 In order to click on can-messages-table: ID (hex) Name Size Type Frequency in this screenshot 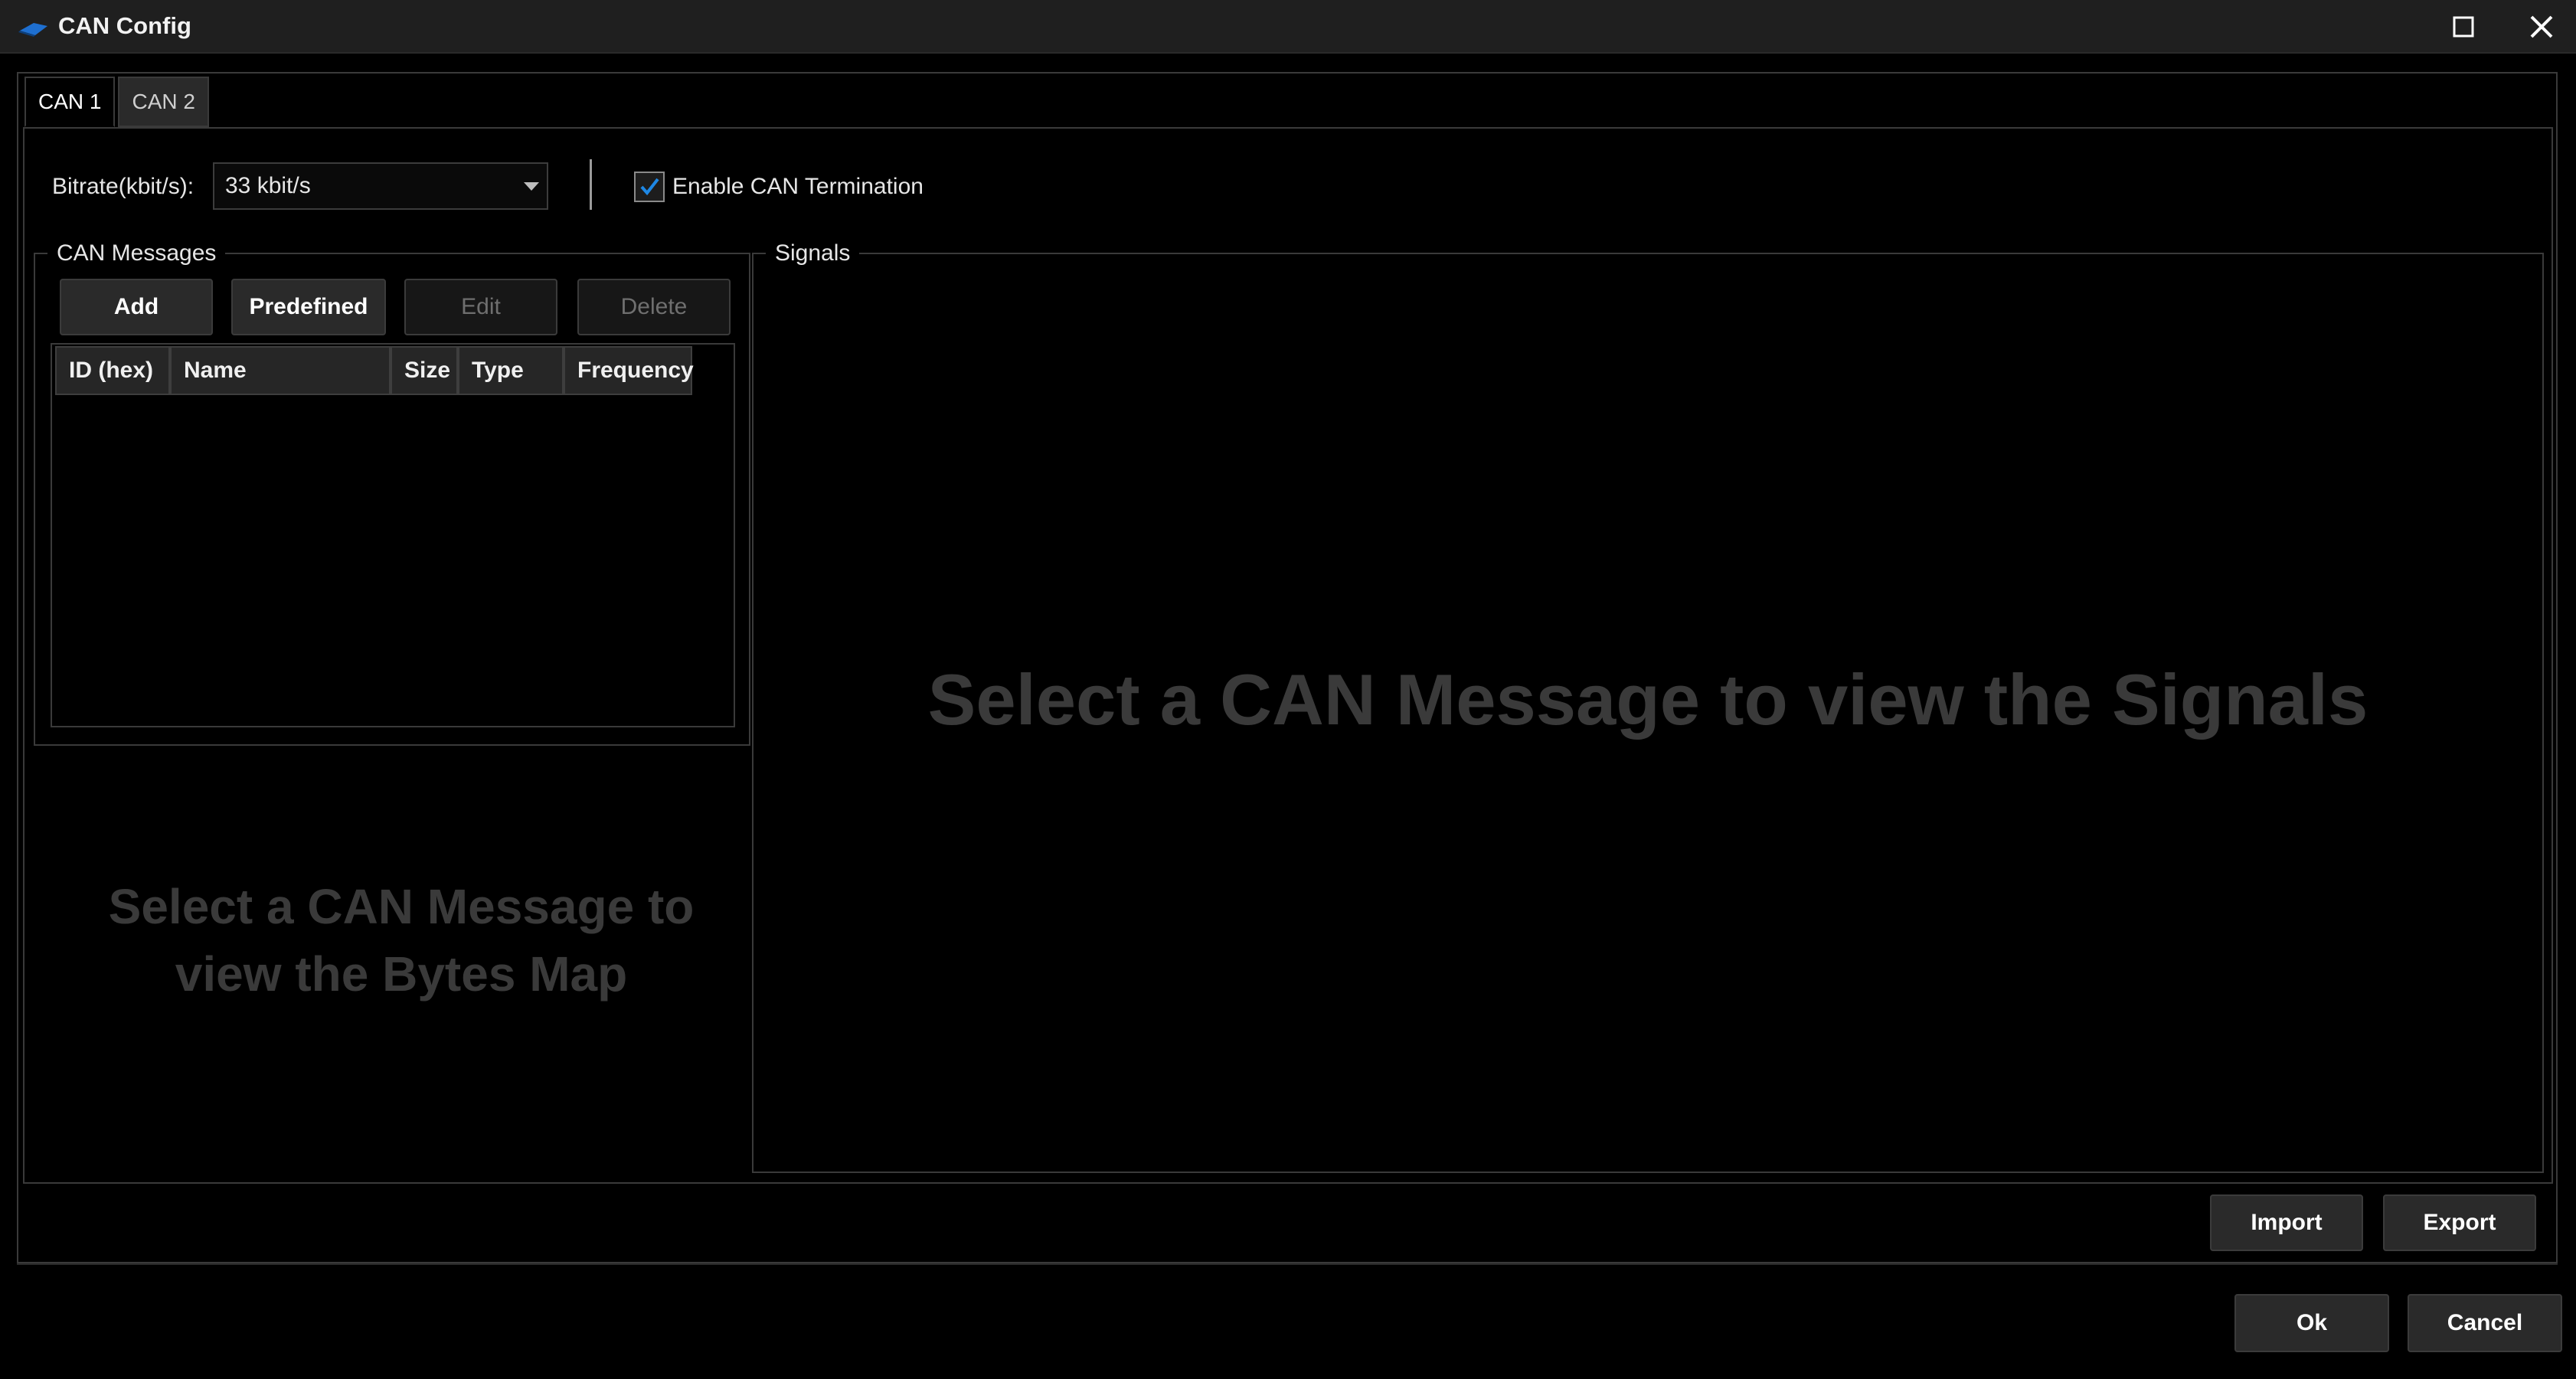, I will do `click(393, 535)`.